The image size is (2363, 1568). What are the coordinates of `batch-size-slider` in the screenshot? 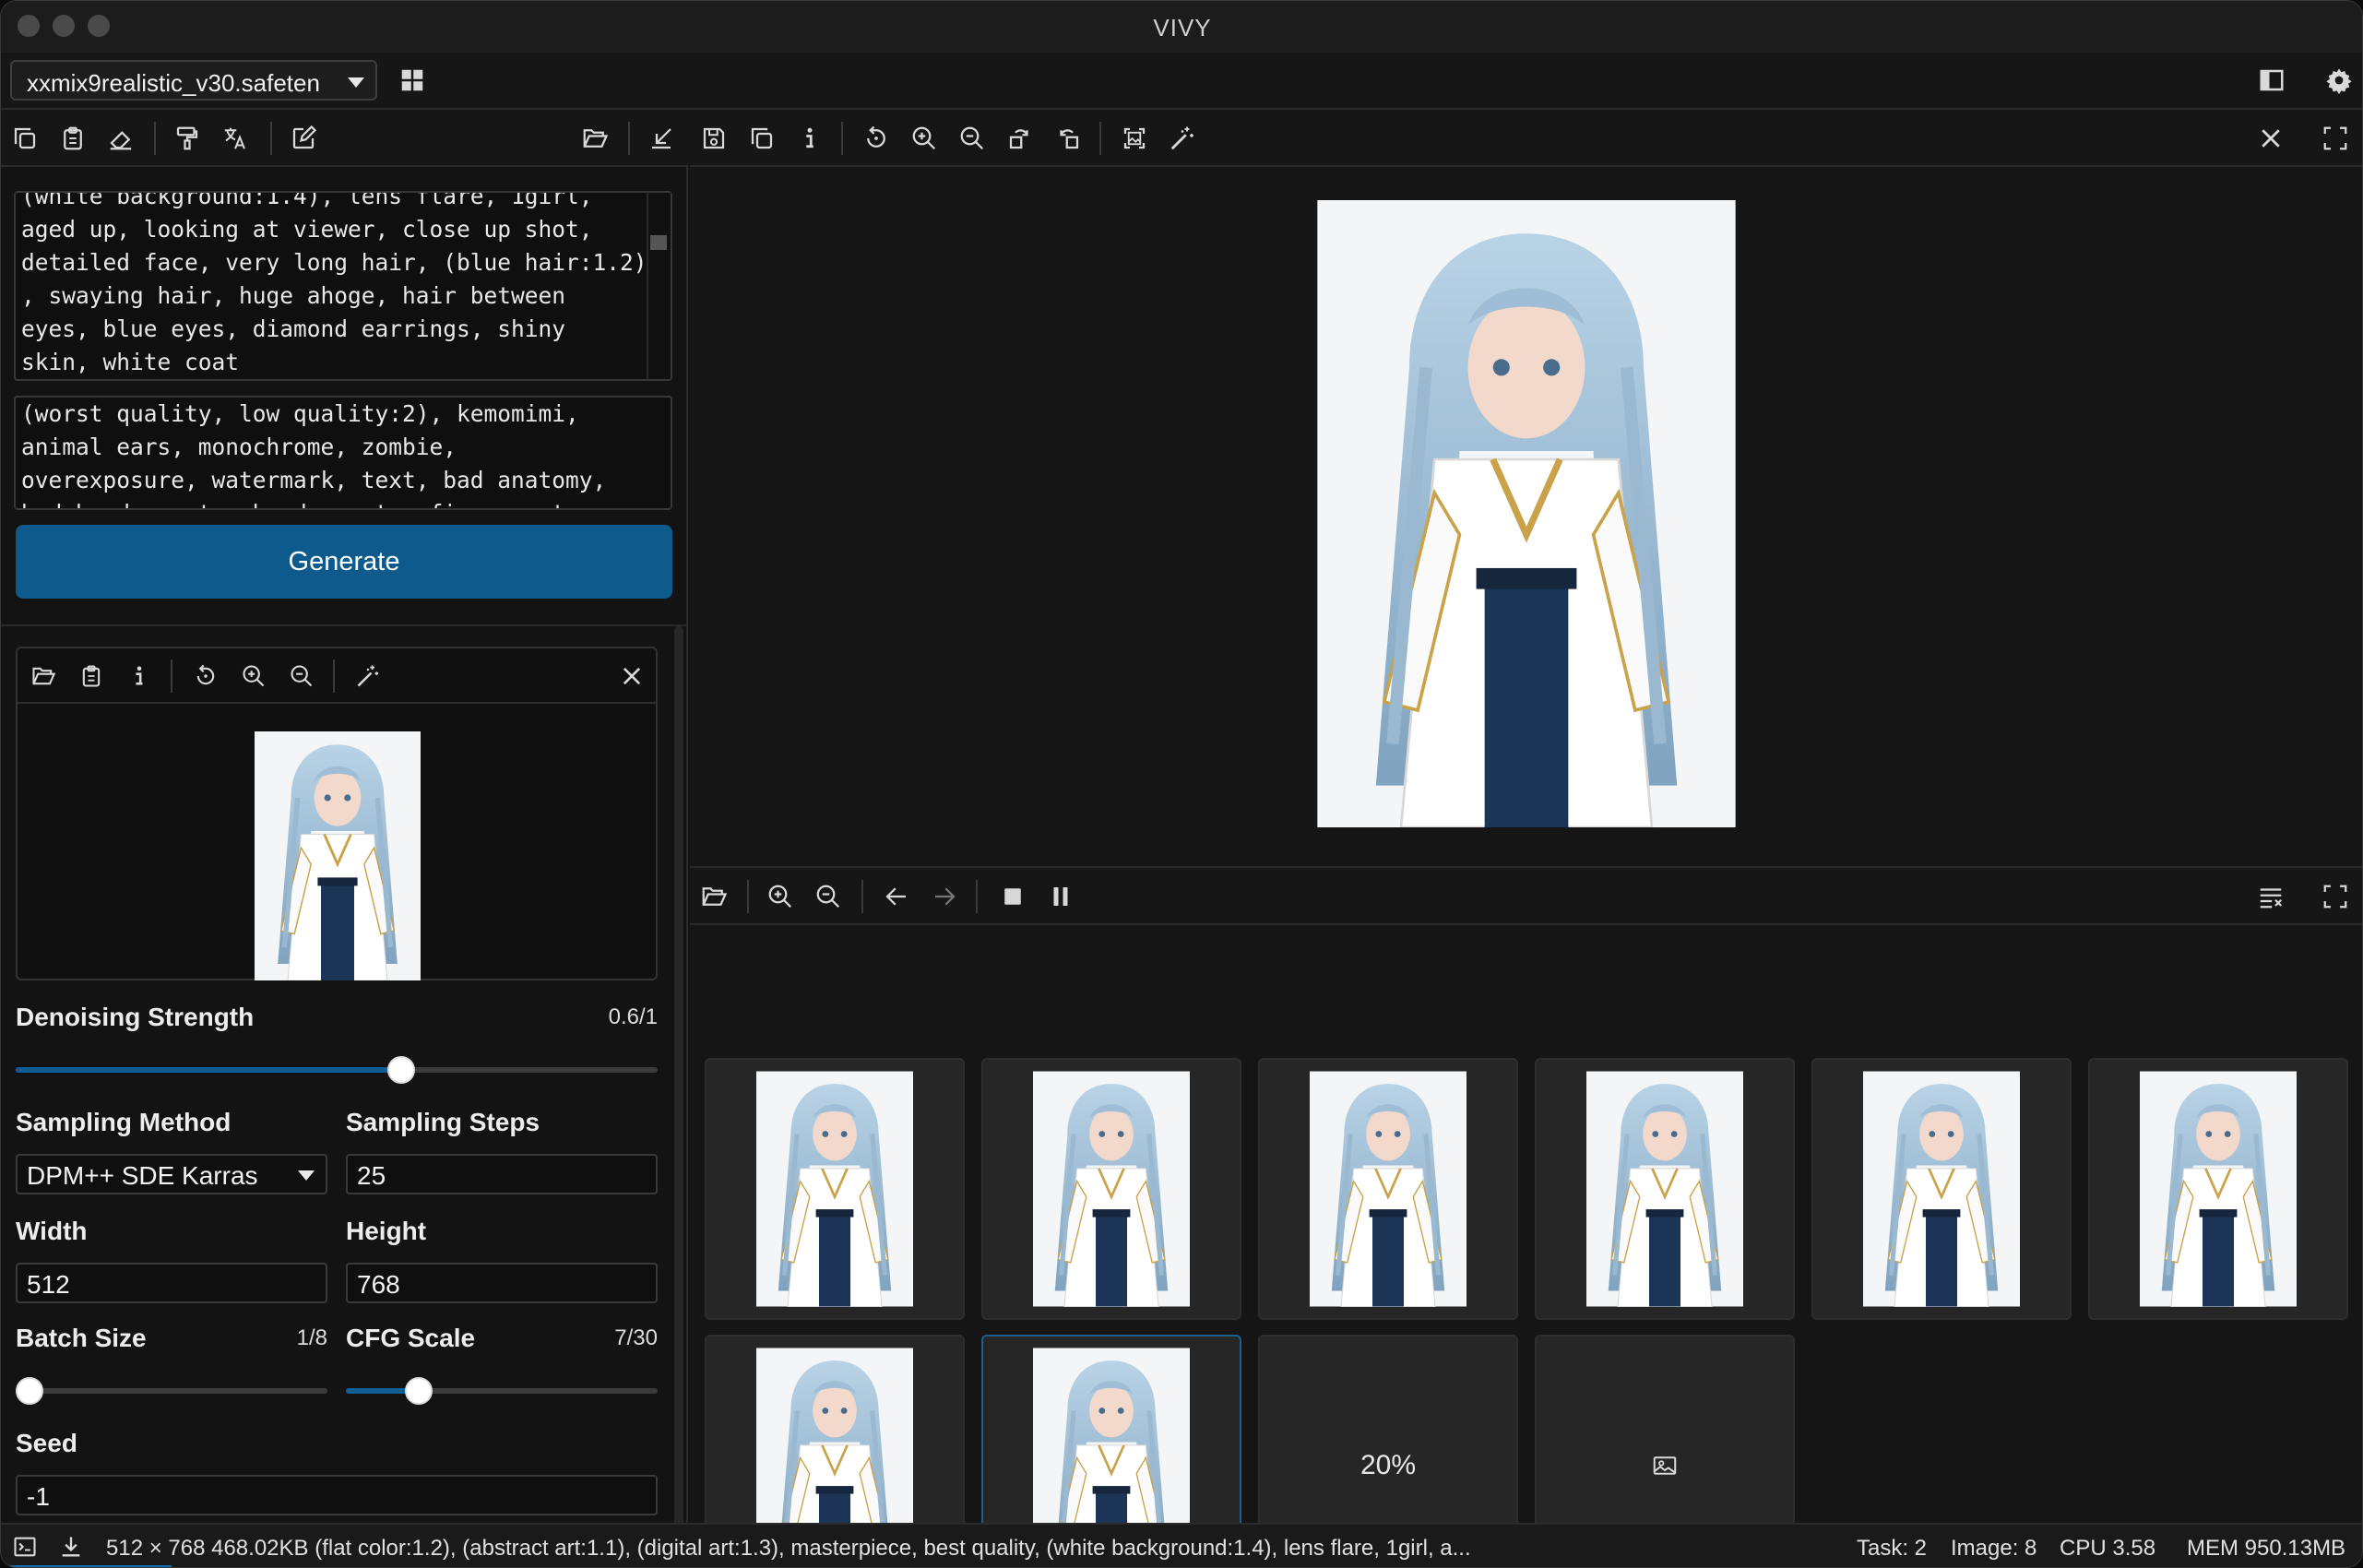 It's located at (172, 1391).